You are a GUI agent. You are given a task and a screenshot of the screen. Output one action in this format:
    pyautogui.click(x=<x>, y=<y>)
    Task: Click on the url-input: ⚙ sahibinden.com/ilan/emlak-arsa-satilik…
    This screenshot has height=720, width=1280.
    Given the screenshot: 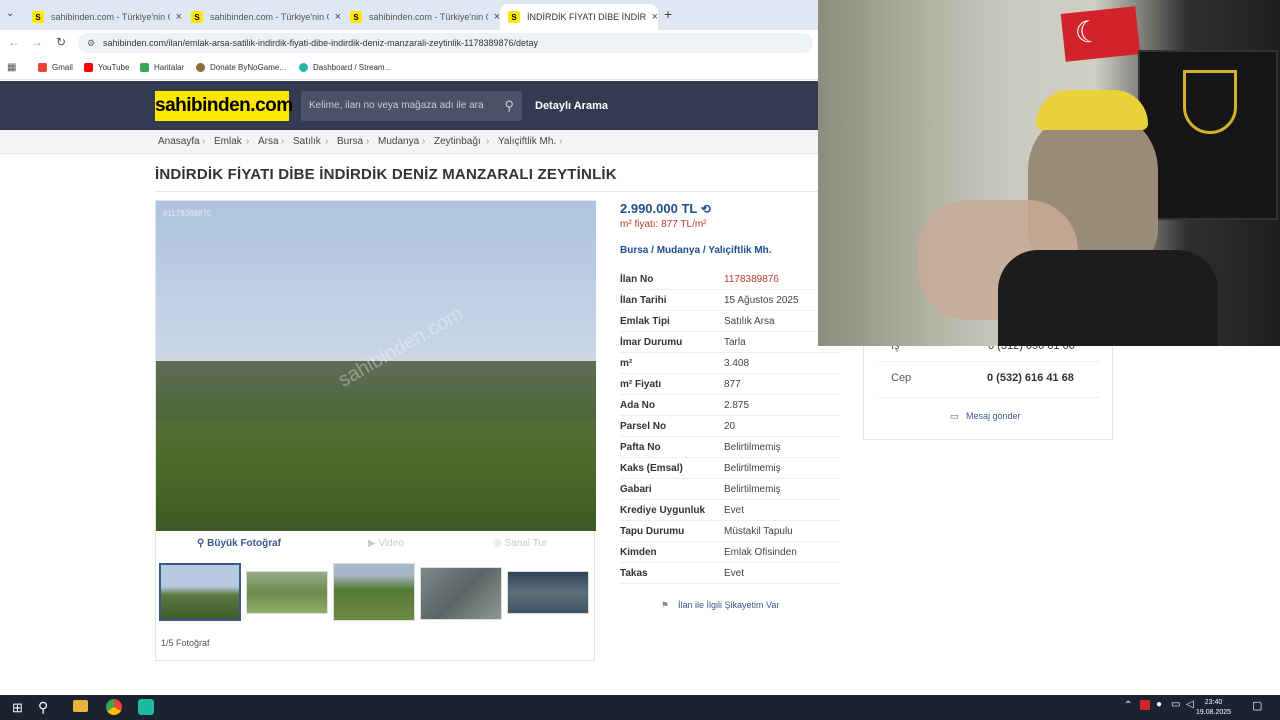 What is the action you would take?
    pyautogui.click(x=445, y=43)
    